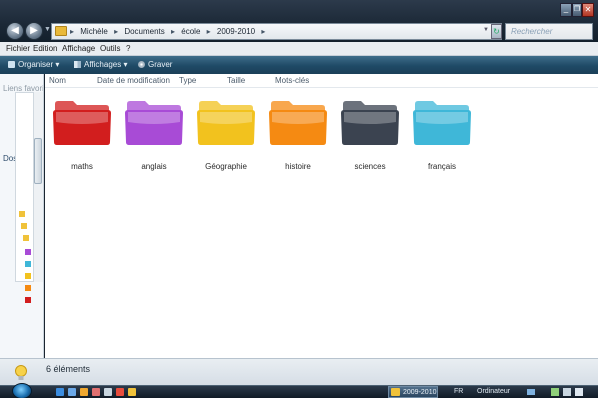 This screenshot has width=598, height=398. Describe the element at coordinates (82, 123) in the screenshot. I see `red-folder-icon` at that location.